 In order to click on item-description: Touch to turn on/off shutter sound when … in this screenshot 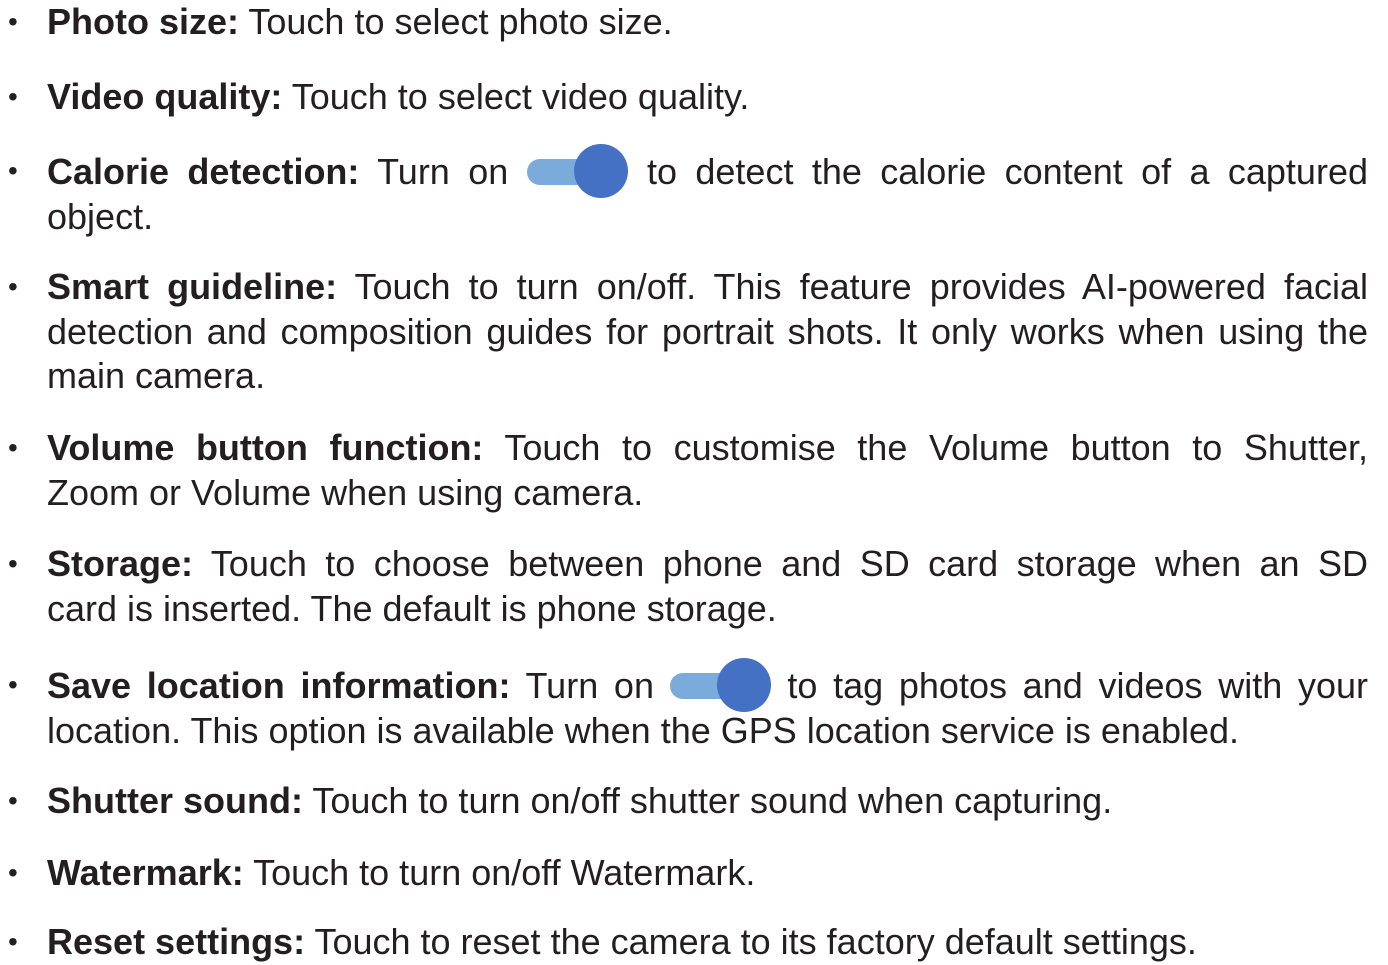, I will do `click(712, 800)`.